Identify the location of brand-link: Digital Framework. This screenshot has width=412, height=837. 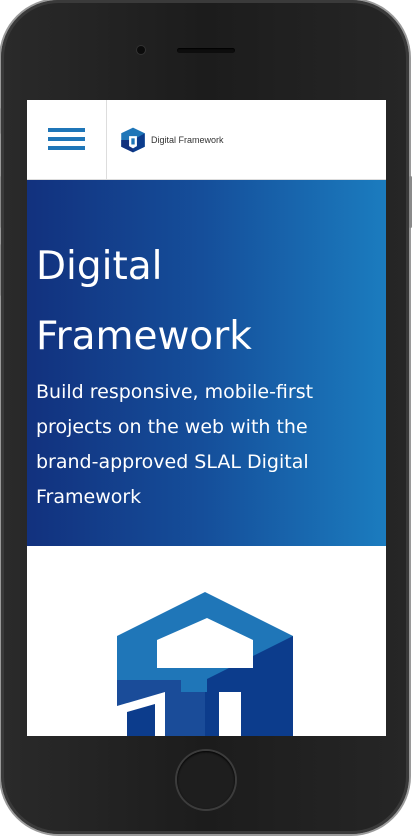
(171, 140).